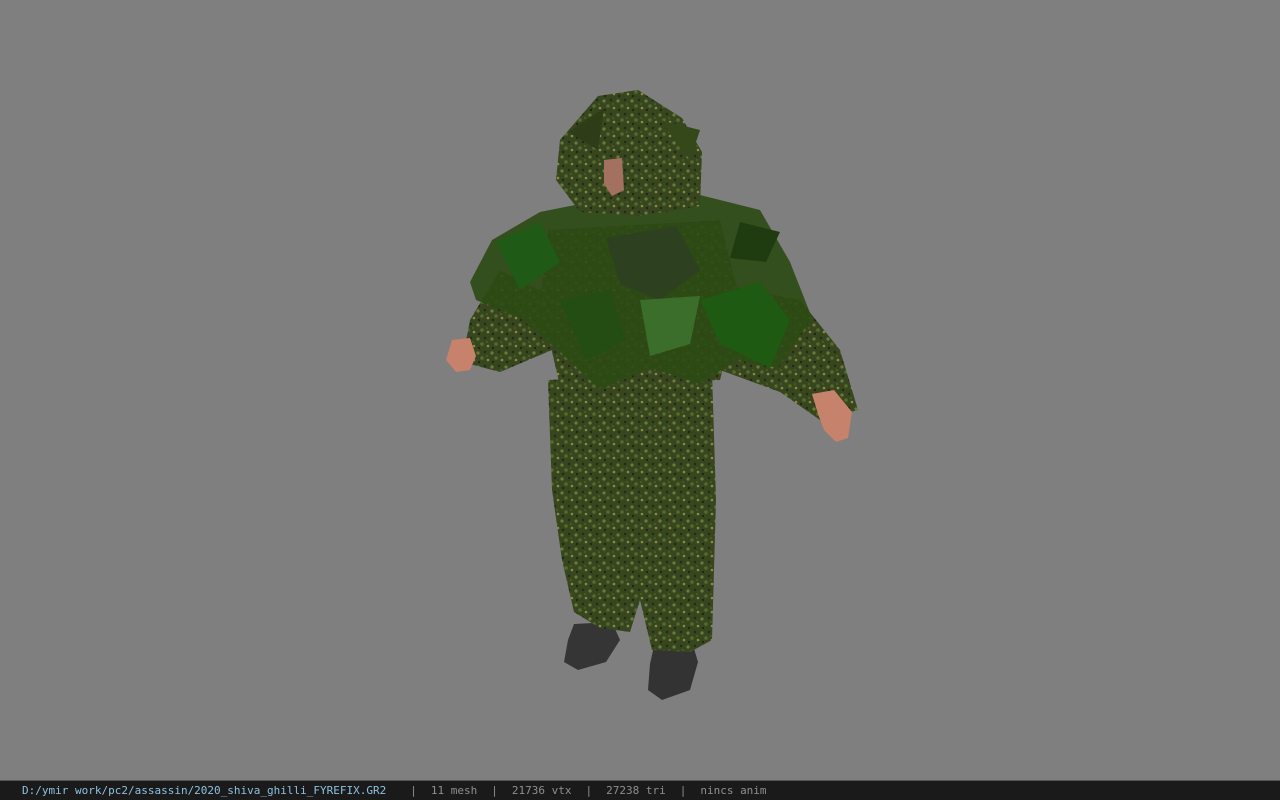  What do you see at coordinates (541, 790) in the screenshot?
I see `vertex-count: 21736 vtx` at bounding box center [541, 790].